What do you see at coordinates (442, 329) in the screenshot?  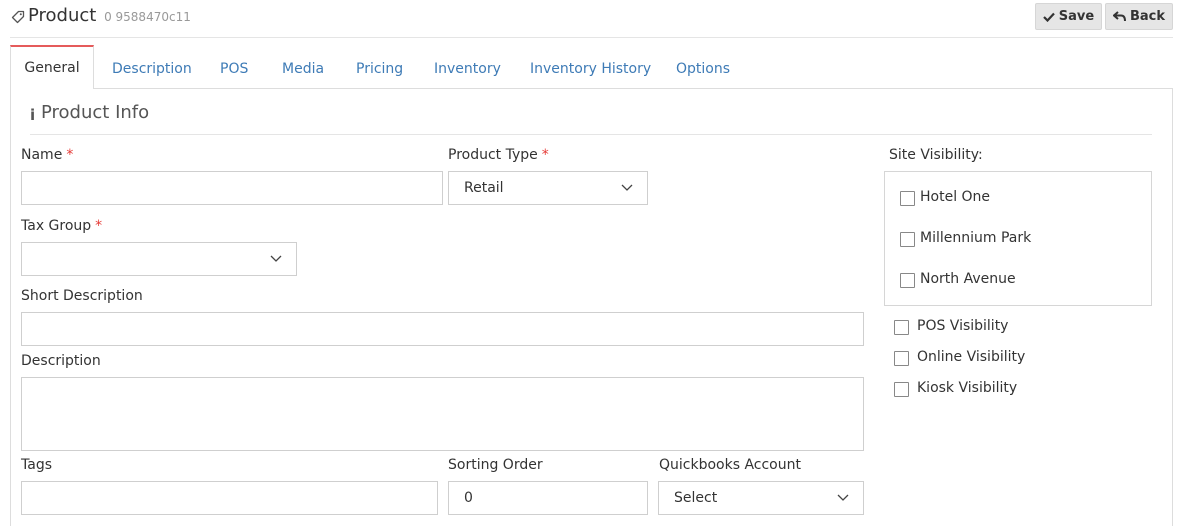 I see `short-description-input` at bounding box center [442, 329].